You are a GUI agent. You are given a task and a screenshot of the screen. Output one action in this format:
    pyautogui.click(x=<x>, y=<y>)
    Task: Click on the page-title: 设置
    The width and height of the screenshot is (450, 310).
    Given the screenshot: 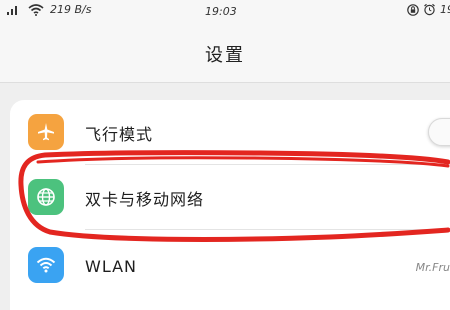 What is the action you would take?
    pyautogui.click(x=225, y=55)
    